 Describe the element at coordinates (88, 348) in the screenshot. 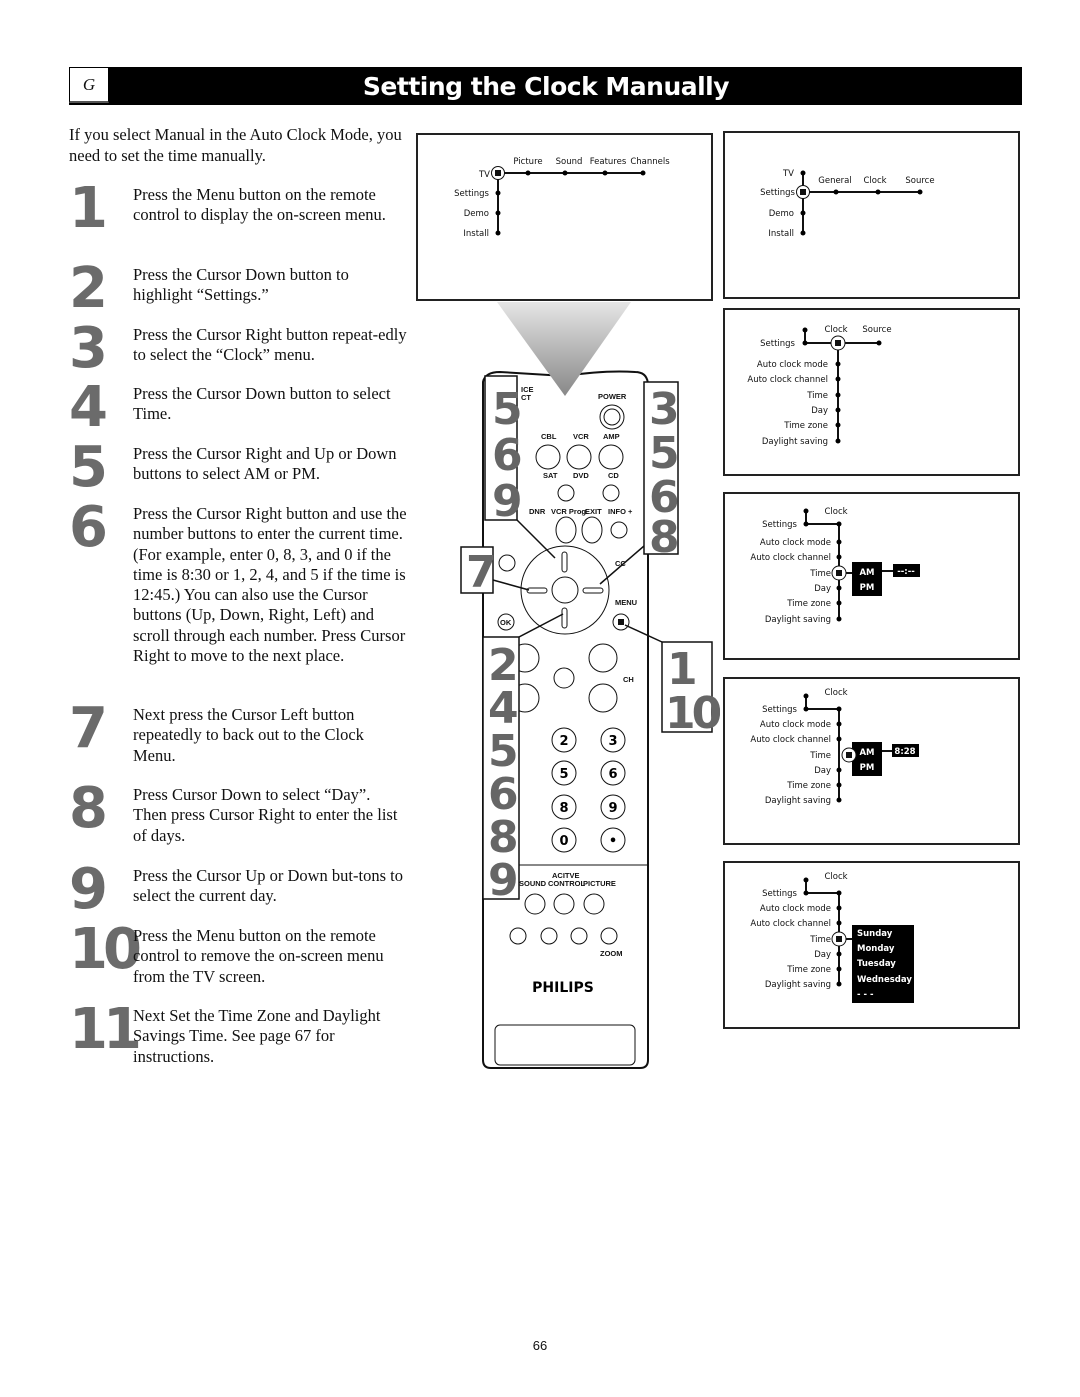

I see `step-number: 3` at that location.